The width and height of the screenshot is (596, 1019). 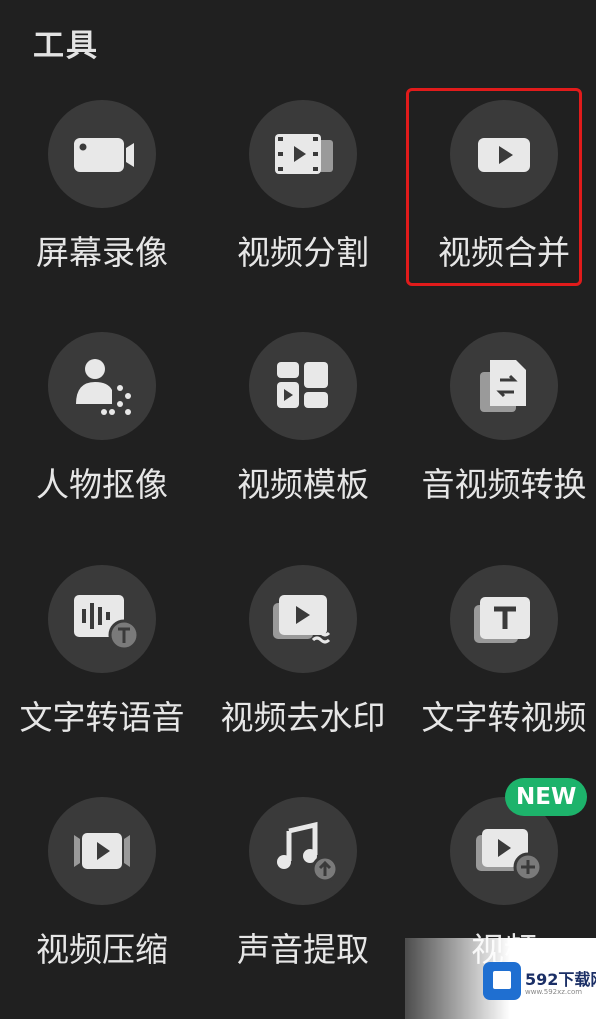 What do you see at coordinates (303, 252) in the screenshot?
I see `tool-label: 视频分割` at bounding box center [303, 252].